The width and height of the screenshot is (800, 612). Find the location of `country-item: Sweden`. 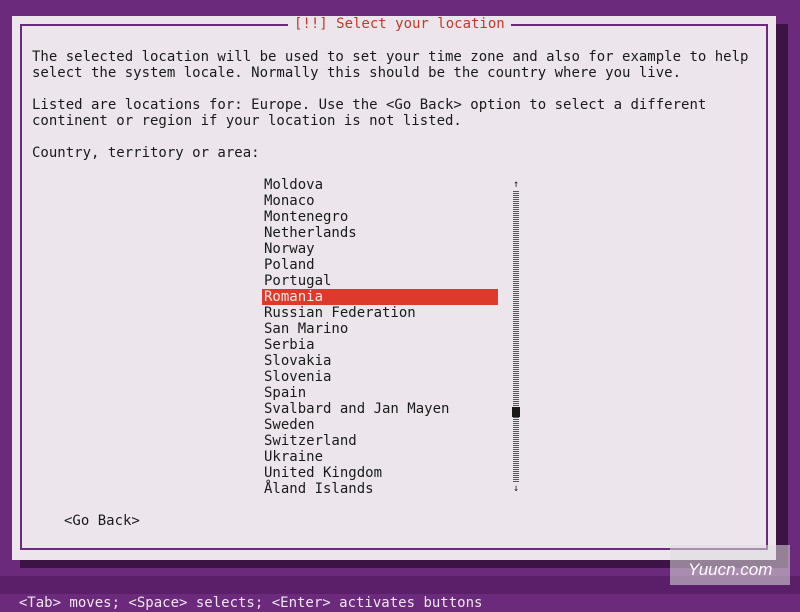

country-item: Sweden is located at coordinates (380, 425).